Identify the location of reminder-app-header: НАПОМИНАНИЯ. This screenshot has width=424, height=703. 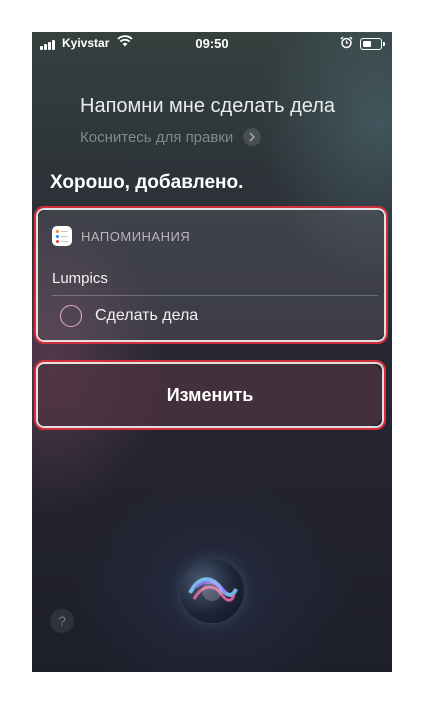
(121, 236).